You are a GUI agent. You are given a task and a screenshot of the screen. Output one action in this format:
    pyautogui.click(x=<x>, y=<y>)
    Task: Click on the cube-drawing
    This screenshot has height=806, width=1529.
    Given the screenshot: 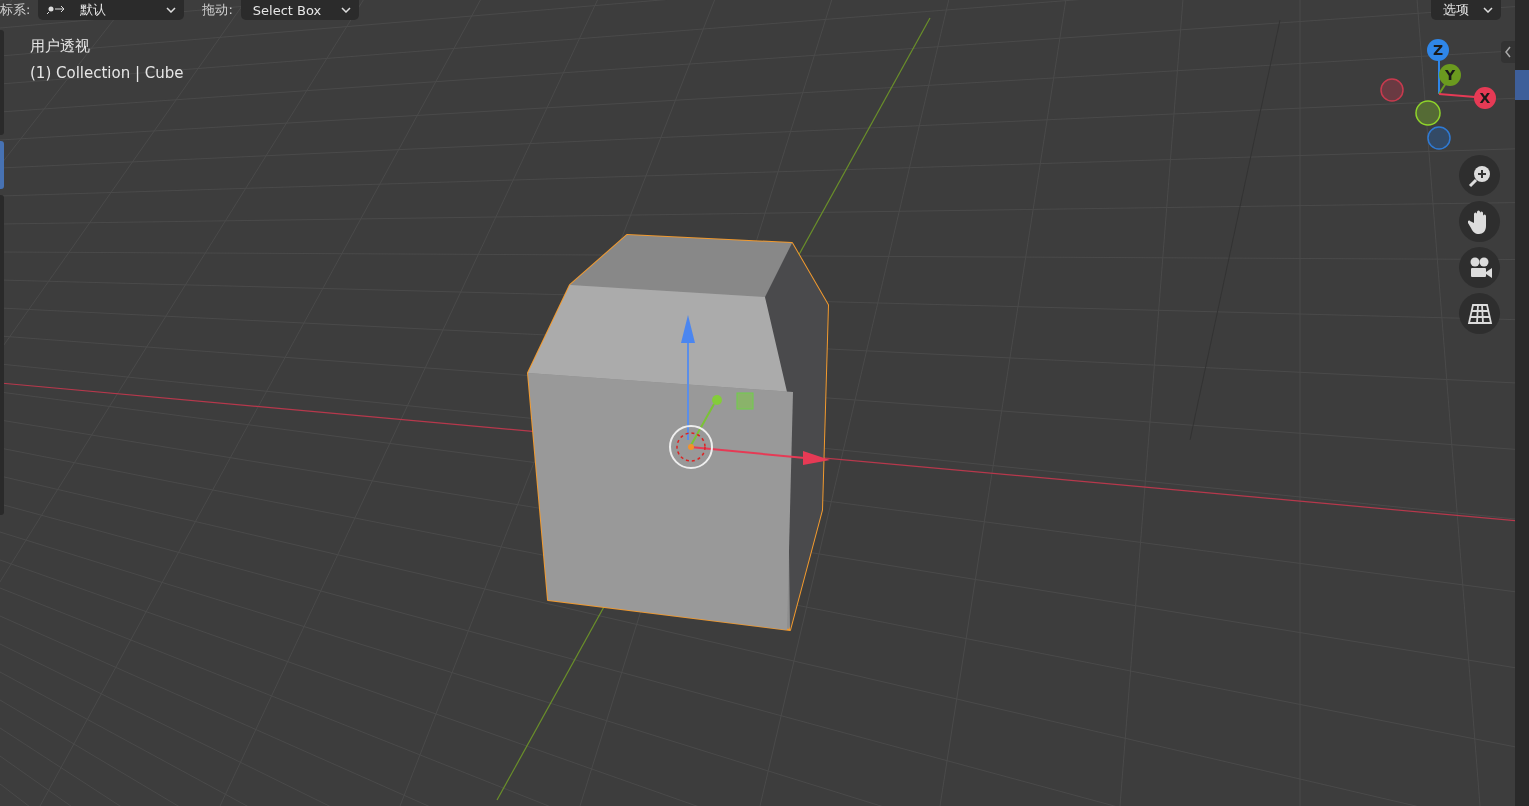 What is the action you would take?
    pyautogui.click(x=678, y=432)
    